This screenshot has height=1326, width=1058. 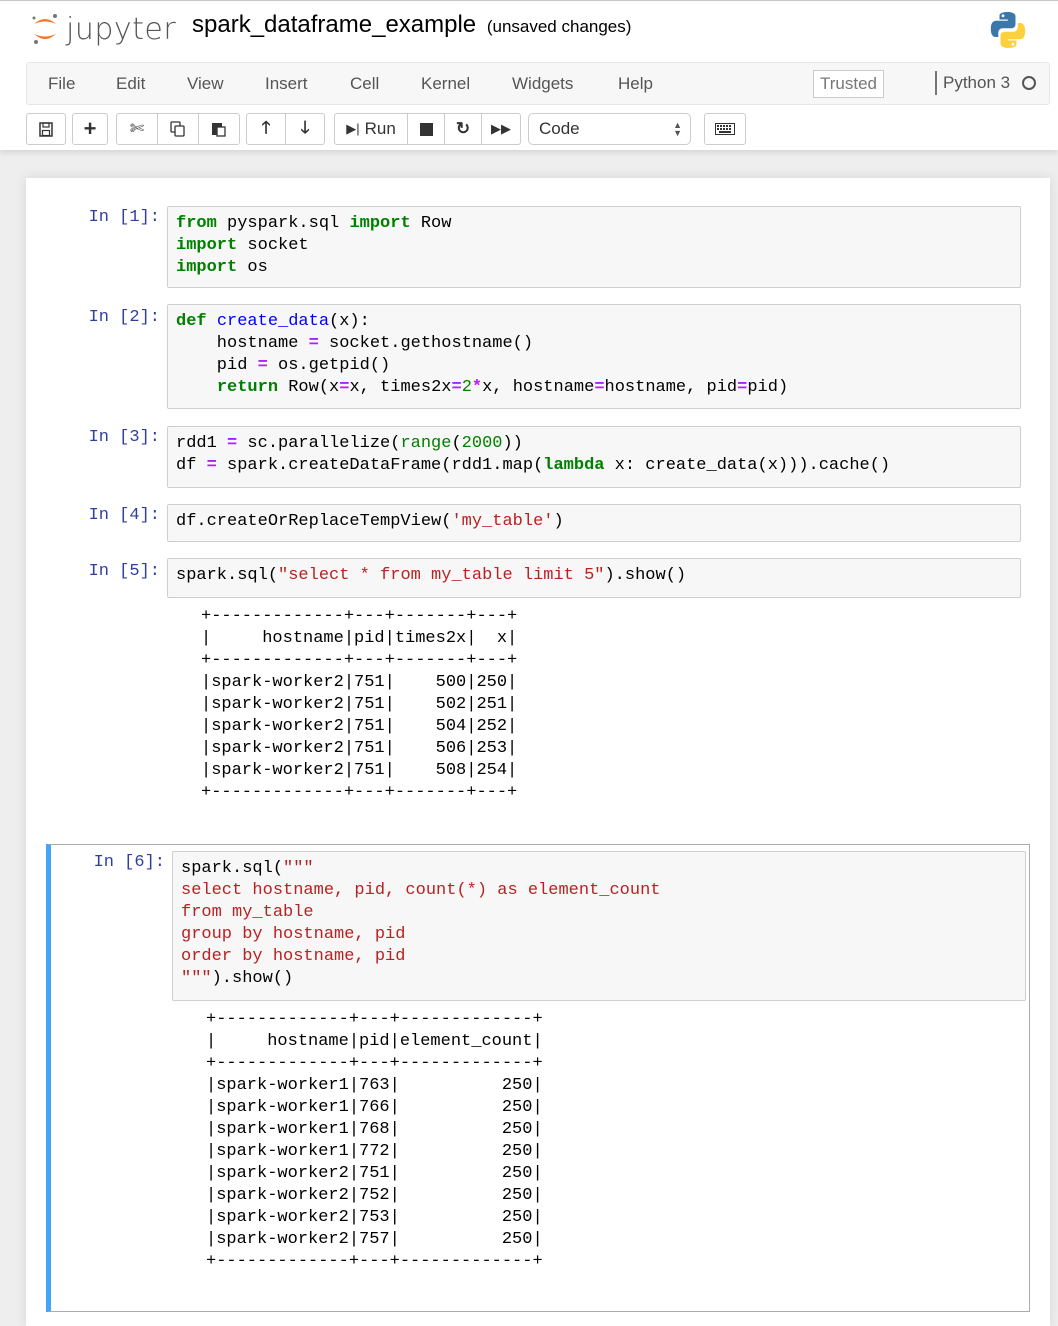 I want to click on code-token: ), so click(x=558, y=521).